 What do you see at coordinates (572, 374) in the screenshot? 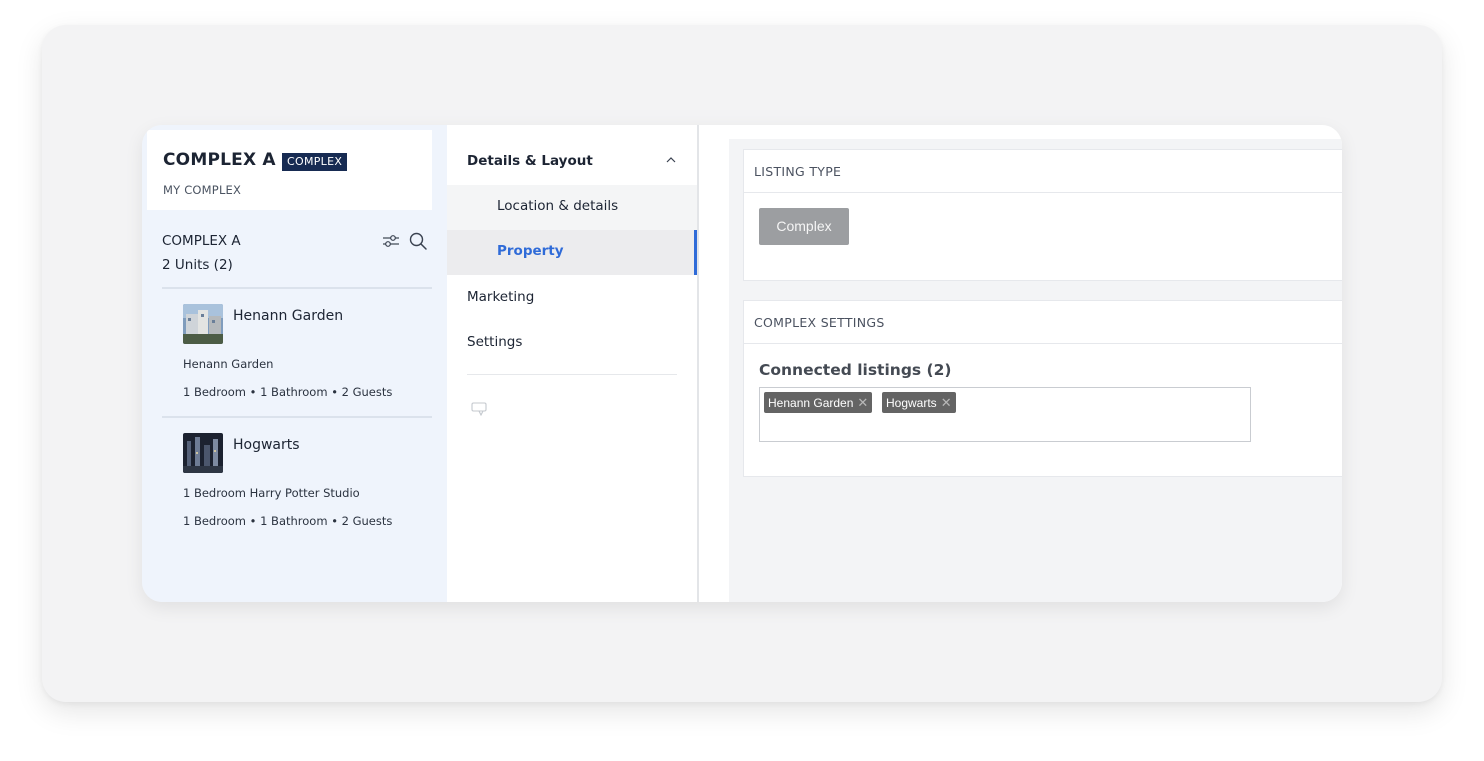
I see `nav-divider` at bounding box center [572, 374].